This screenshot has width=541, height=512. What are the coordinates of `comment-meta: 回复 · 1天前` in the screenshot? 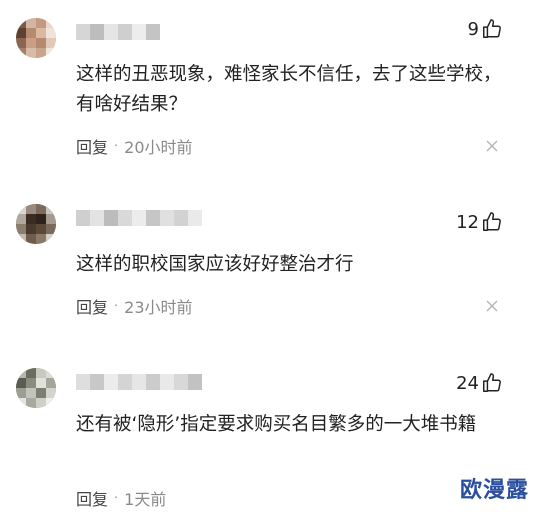 It's located at (121, 498).